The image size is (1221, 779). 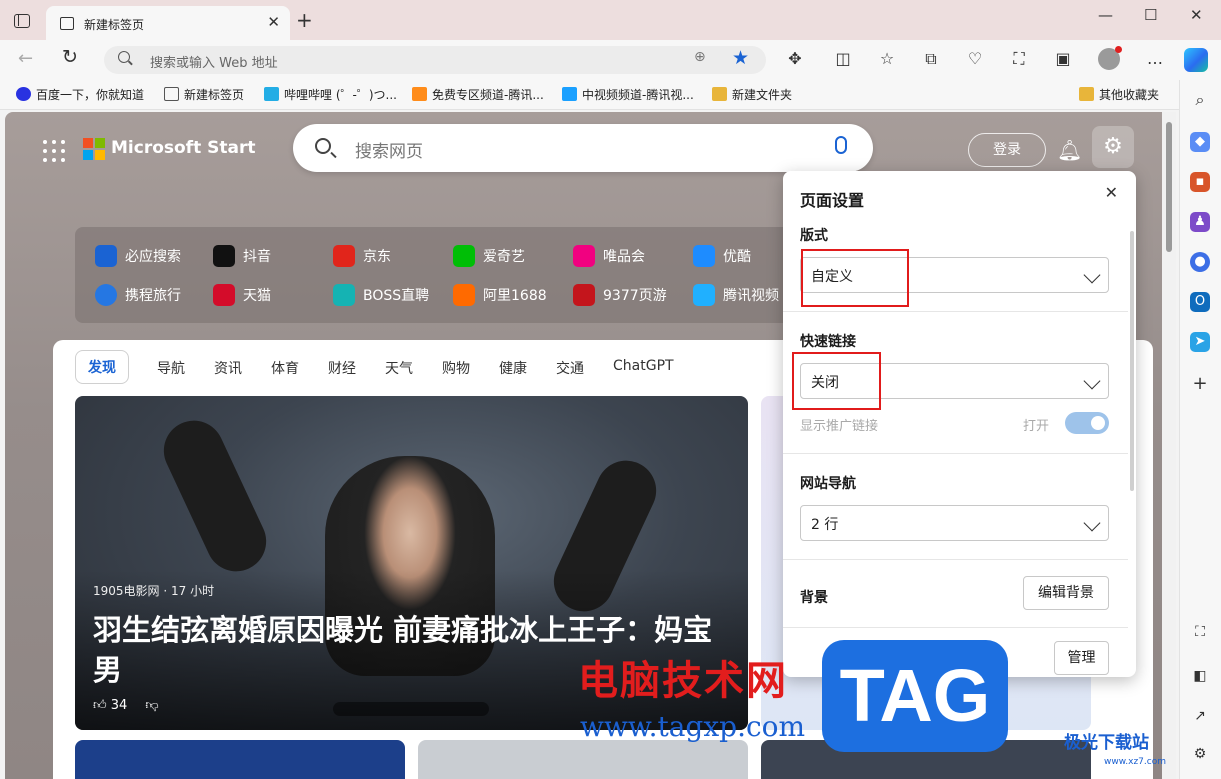 I want to click on feed-tab-nav: 导航, so click(x=171, y=368).